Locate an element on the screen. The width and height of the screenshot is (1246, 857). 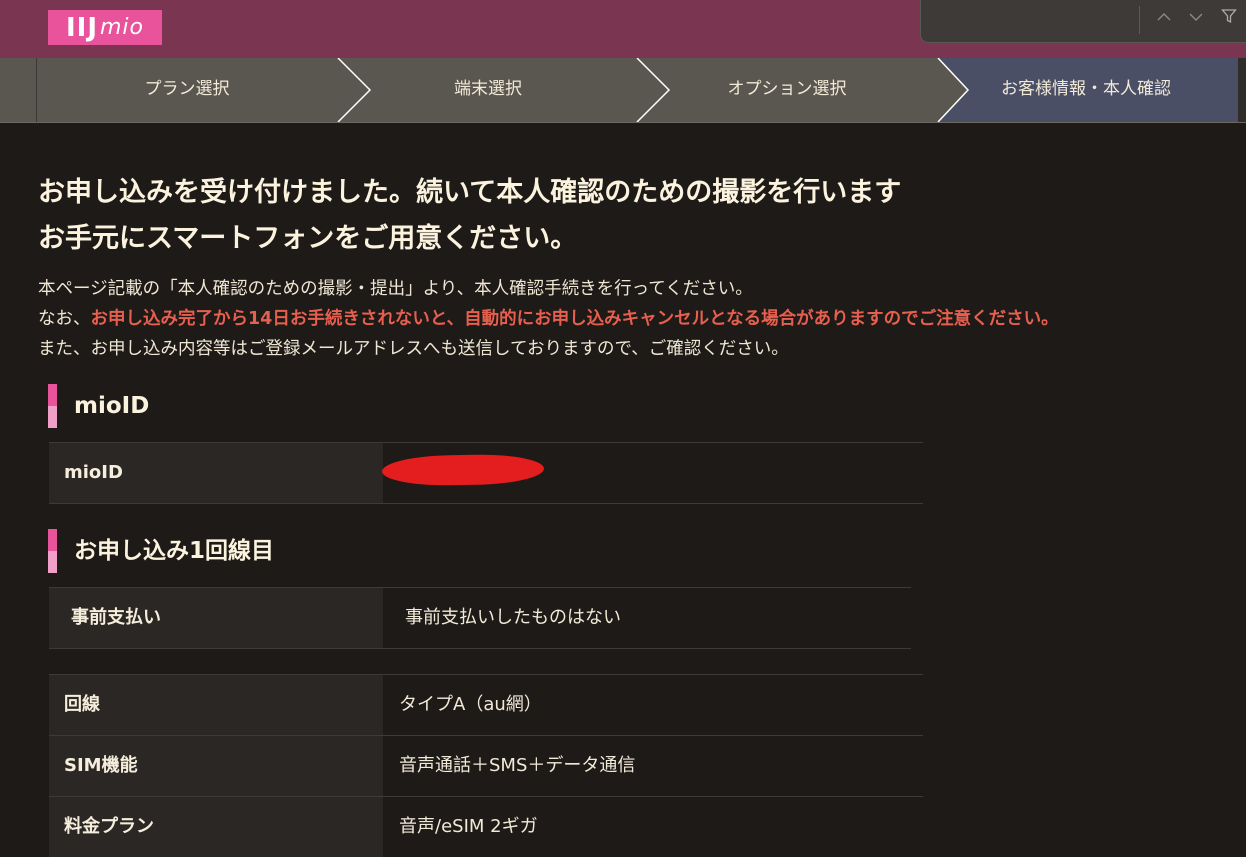
prepay-value: 事前支払いしたものはない is located at coordinates (502, 618).